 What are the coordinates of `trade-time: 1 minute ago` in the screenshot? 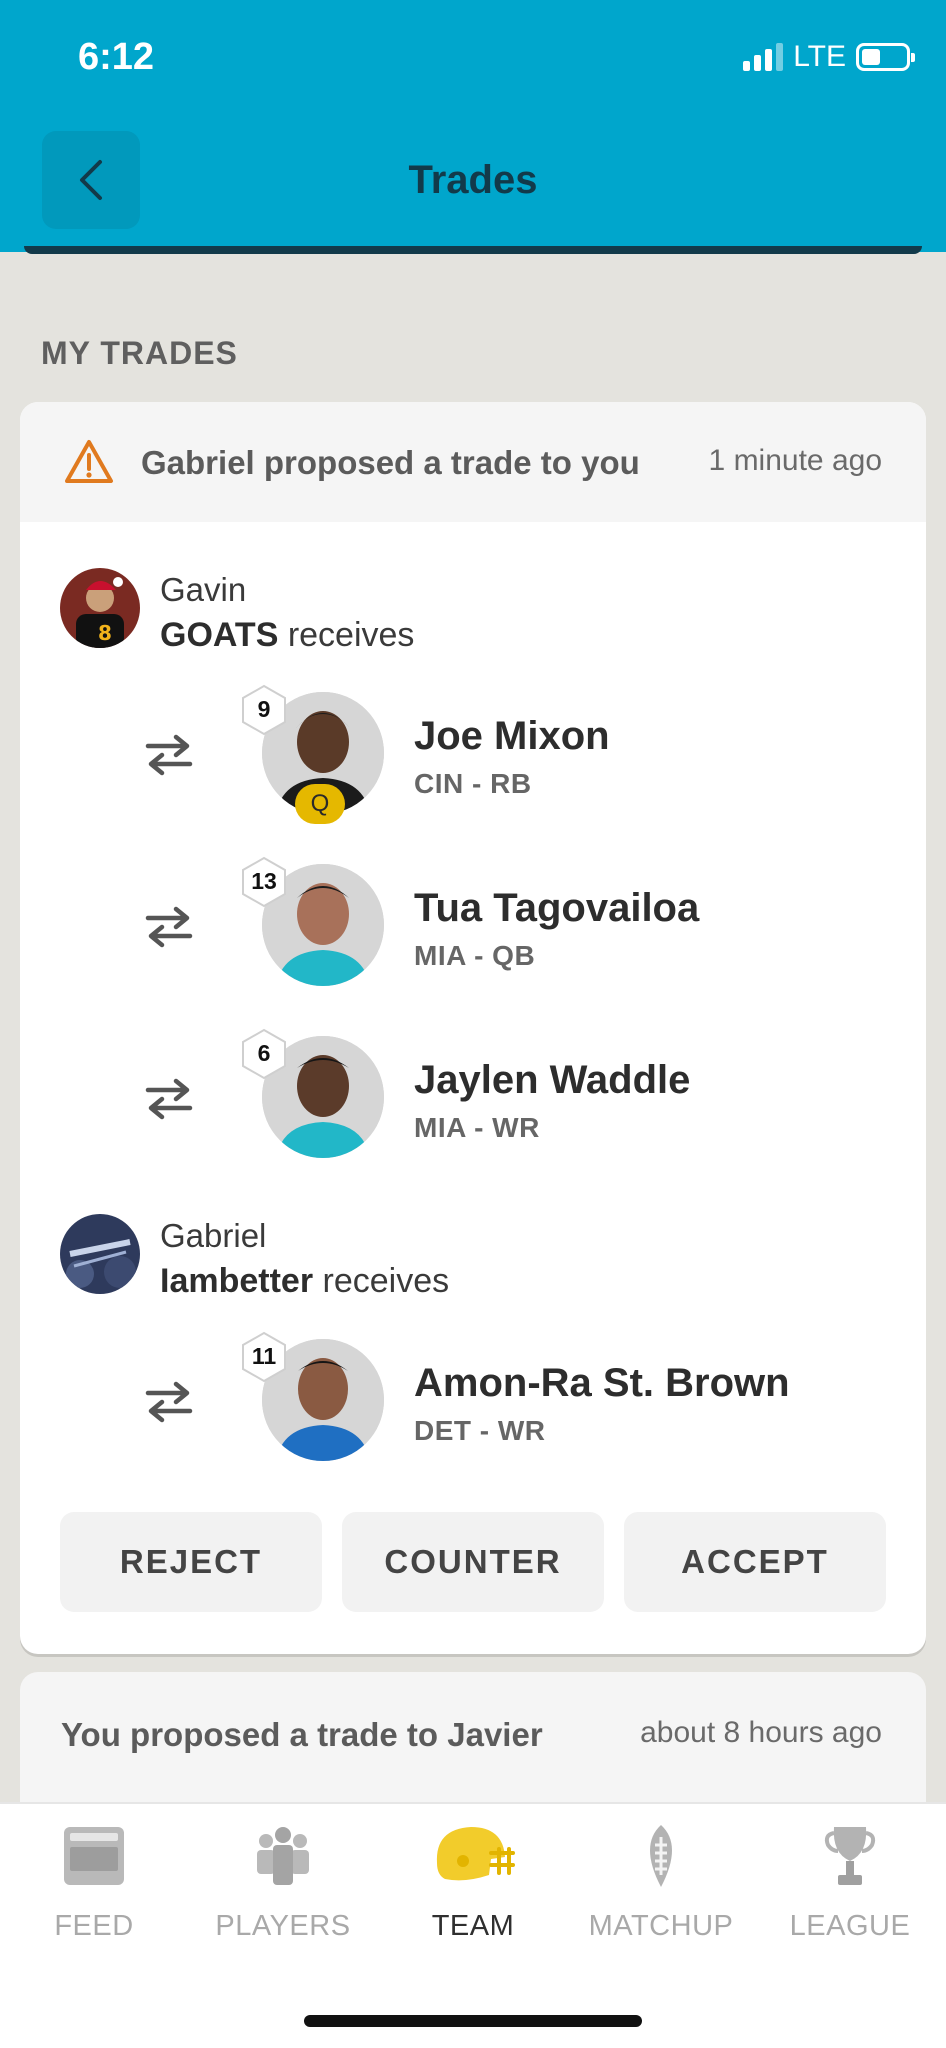 It's located at (795, 460).